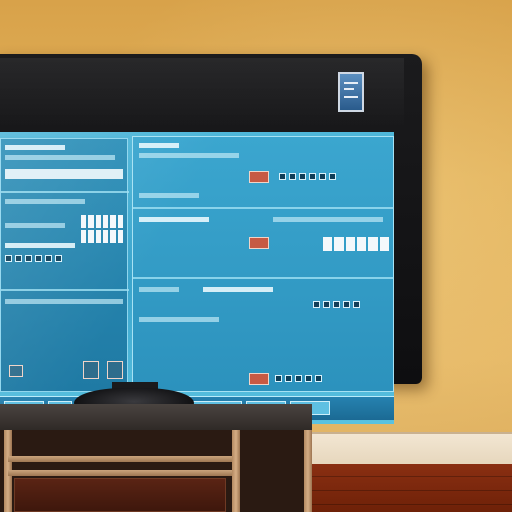 The image size is (512, 512). I want to click on tv-sticker, so click(351, 92).